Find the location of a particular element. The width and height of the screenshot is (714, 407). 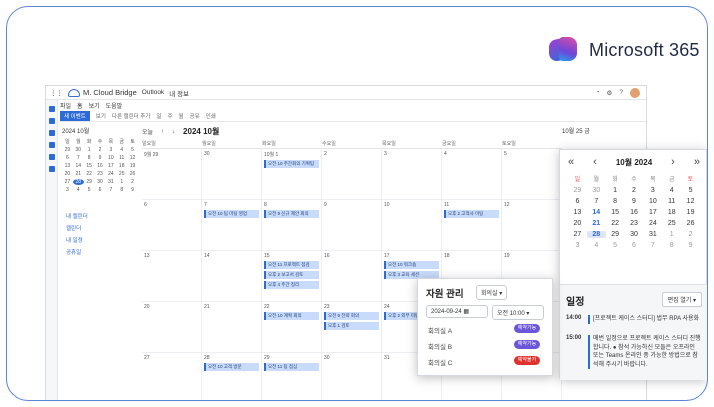

schedule-item: 14:00 [프로젝트 케이스 스터디] 법무 RPA 사용화 is located at coordinates (634, 319).